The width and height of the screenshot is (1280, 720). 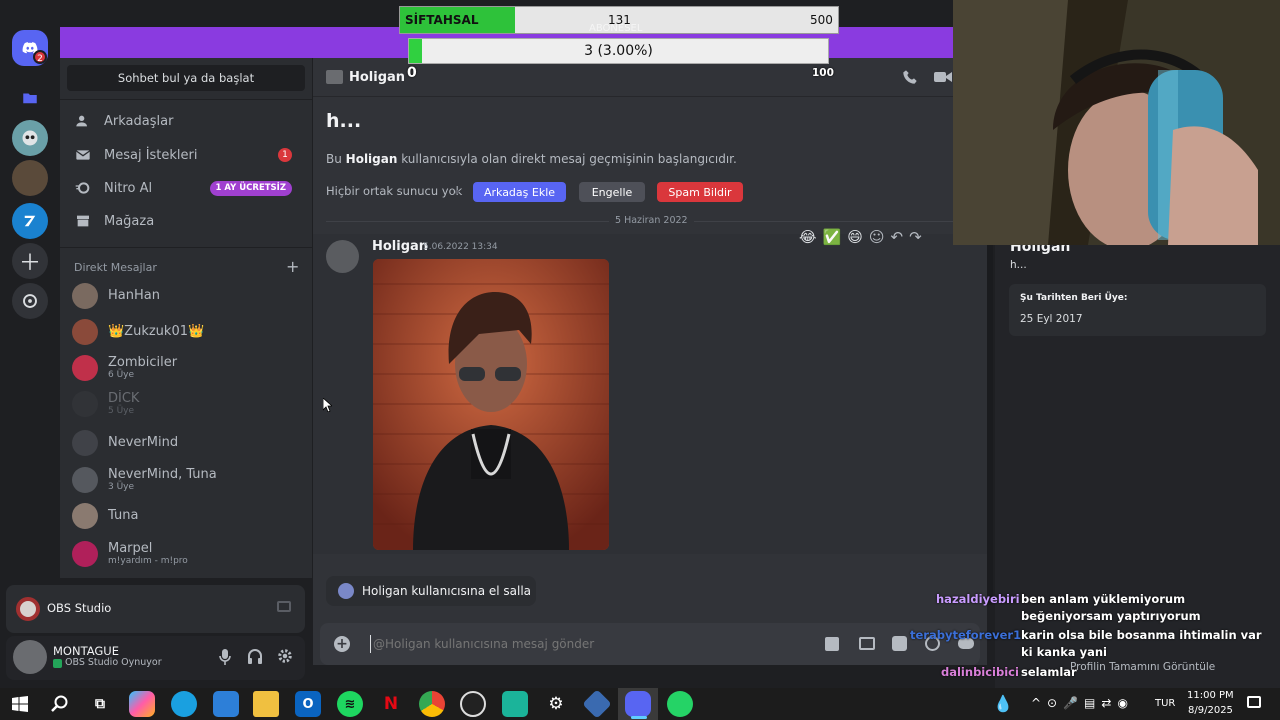 I want to click on search-icon, so click(x=60, y=704).